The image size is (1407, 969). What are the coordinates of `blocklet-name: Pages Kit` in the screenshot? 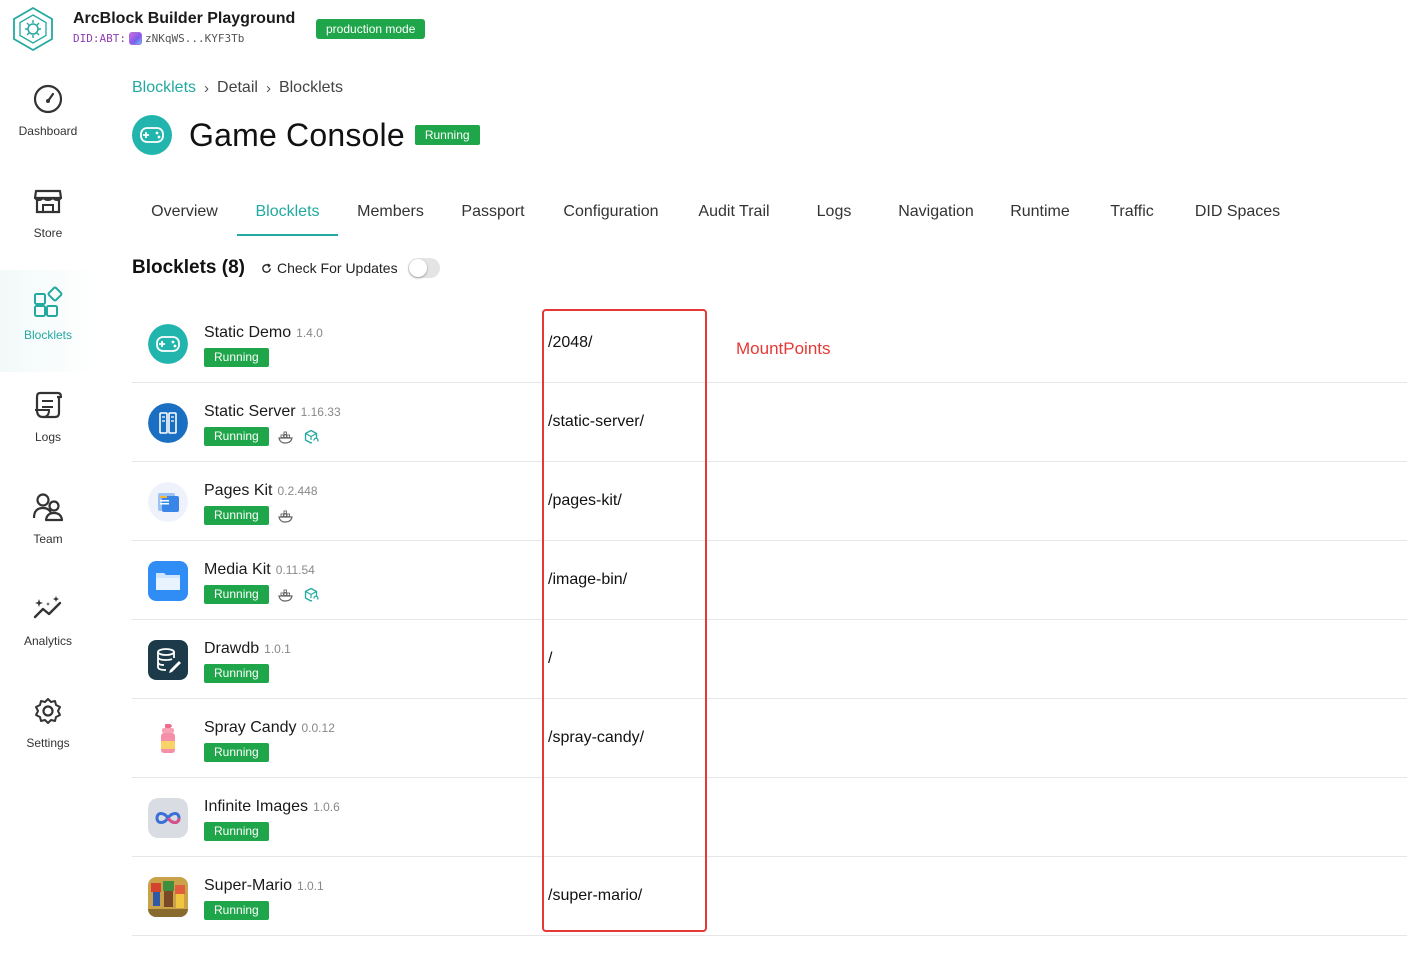 It's located at (238, 491).